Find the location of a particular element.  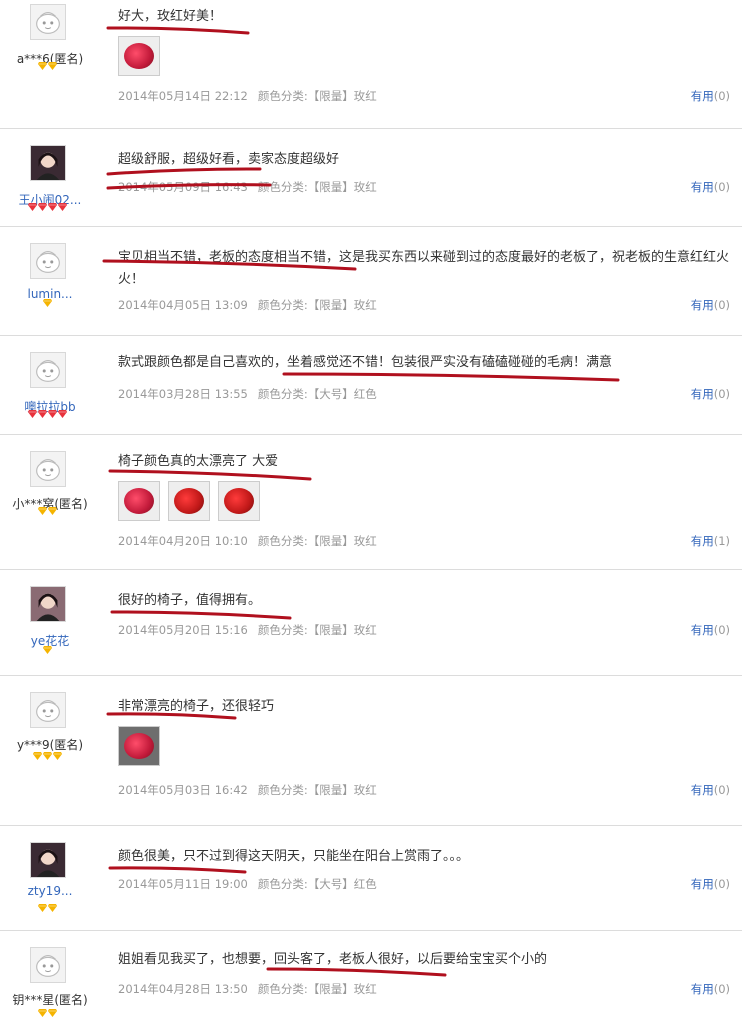

review-photos is located at coordinates (189, 501).